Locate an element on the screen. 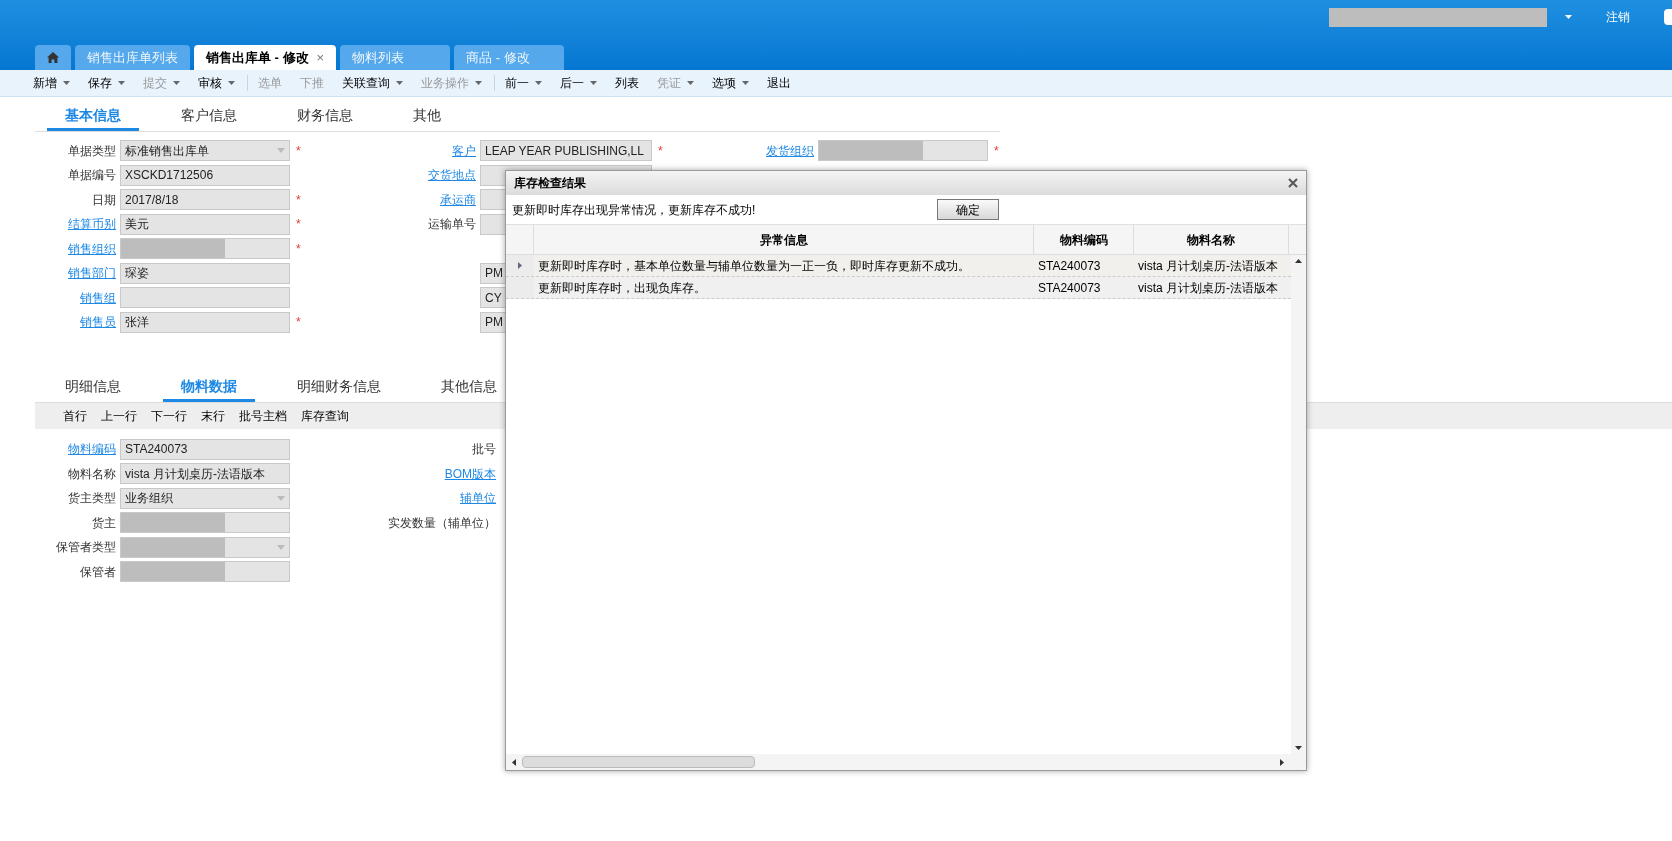 This screenshot has height=841, width=1672. toolbar-button: 后一 is located at coordinates (578, 83).